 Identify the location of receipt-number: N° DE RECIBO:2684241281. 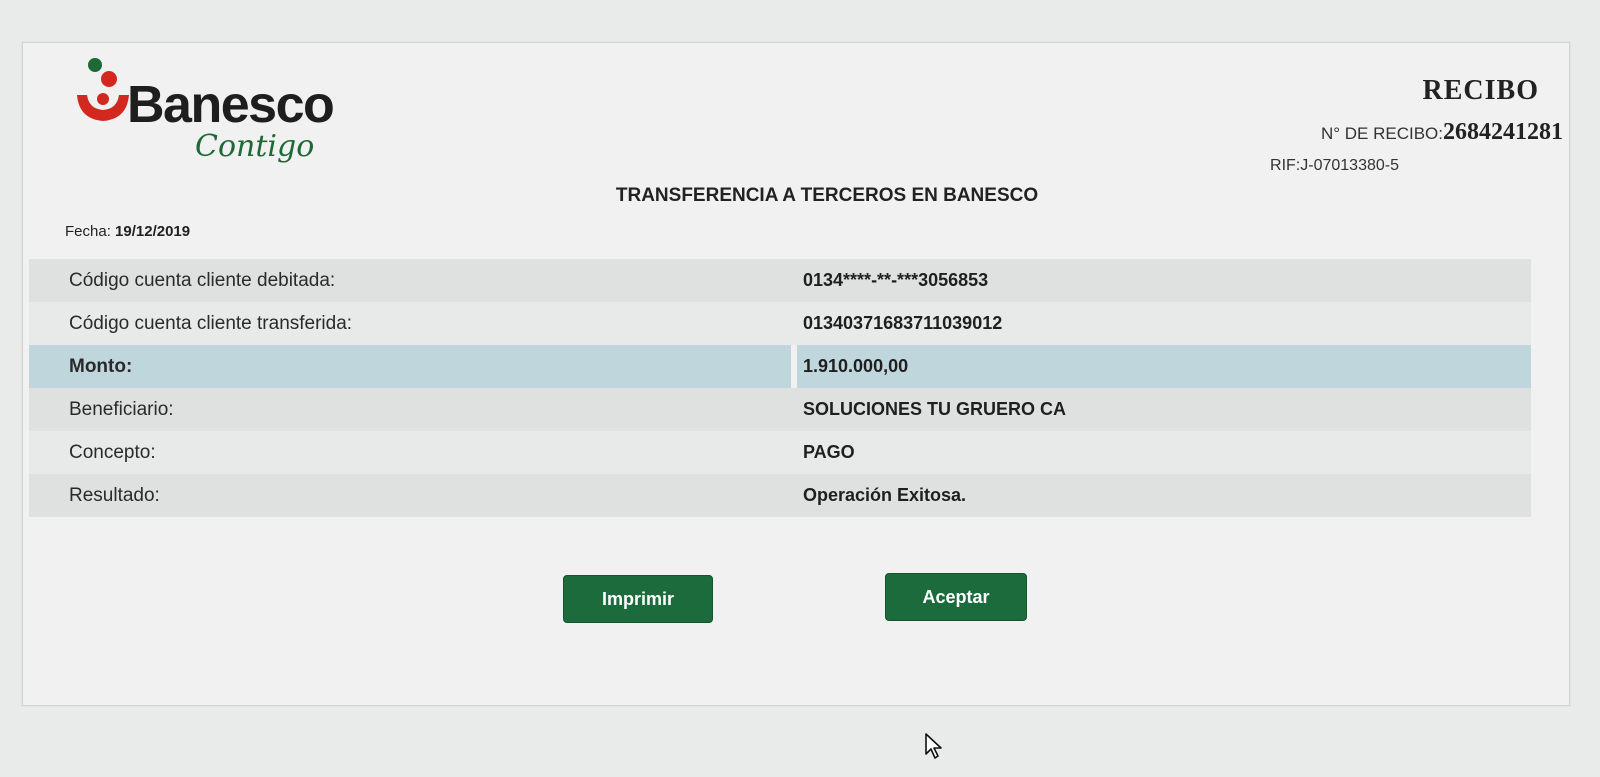
(1442, 132).